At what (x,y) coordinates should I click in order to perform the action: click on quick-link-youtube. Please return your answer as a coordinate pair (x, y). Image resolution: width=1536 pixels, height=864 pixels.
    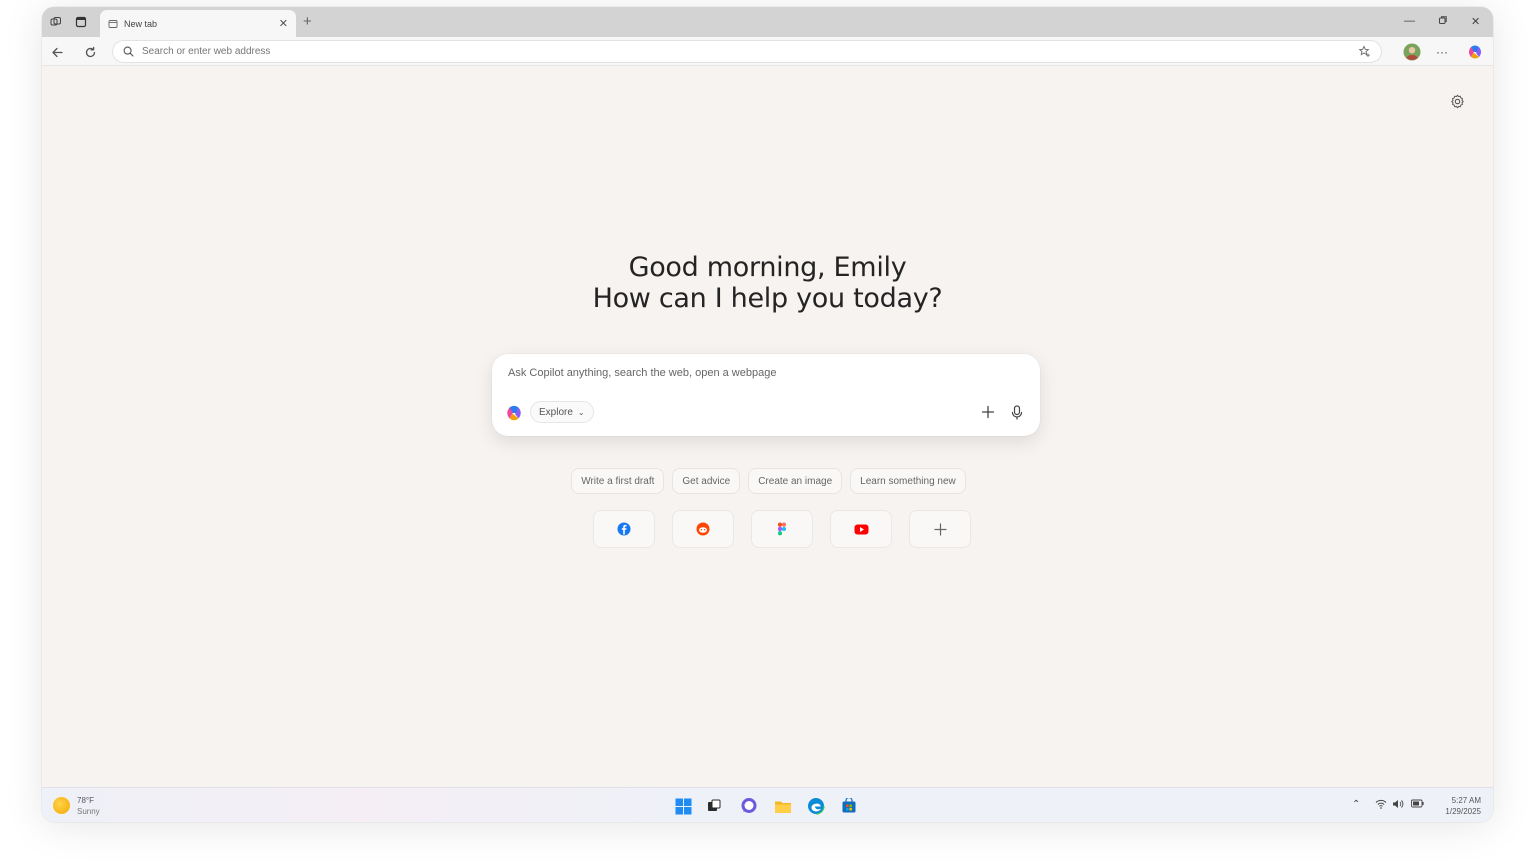
    Looking at the image, I should click on (861, 529).